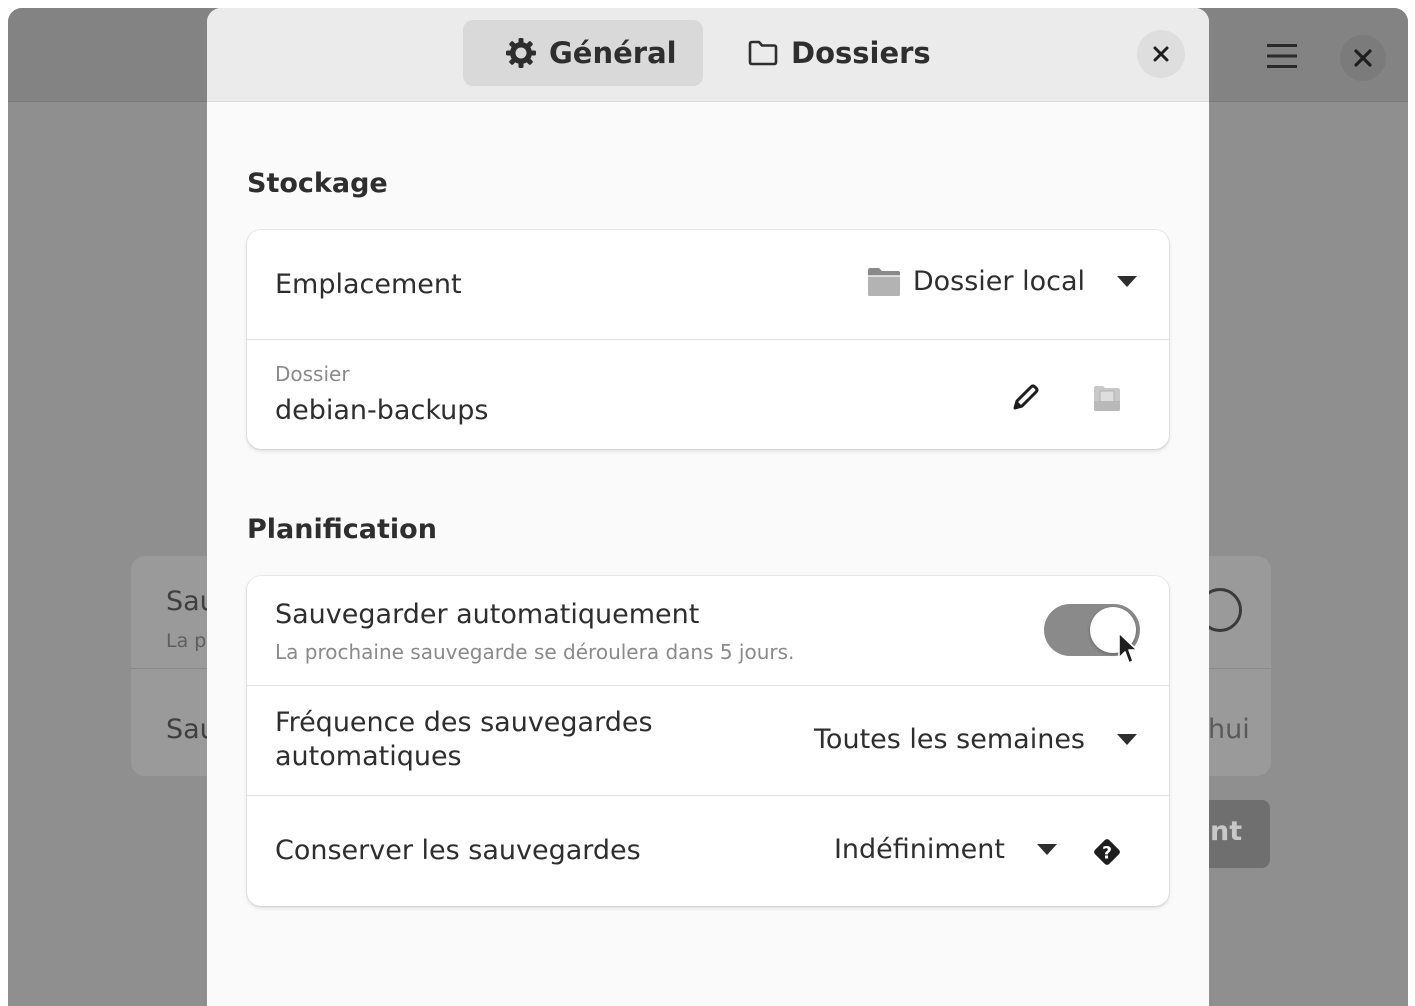 This screenshot has height=1006, width=1415. Describe the element at coordinates (708, 851) in the screenshot. I see `keep-backups-row: Conserver les sauvegardes Indéfiniment ?` at that location.